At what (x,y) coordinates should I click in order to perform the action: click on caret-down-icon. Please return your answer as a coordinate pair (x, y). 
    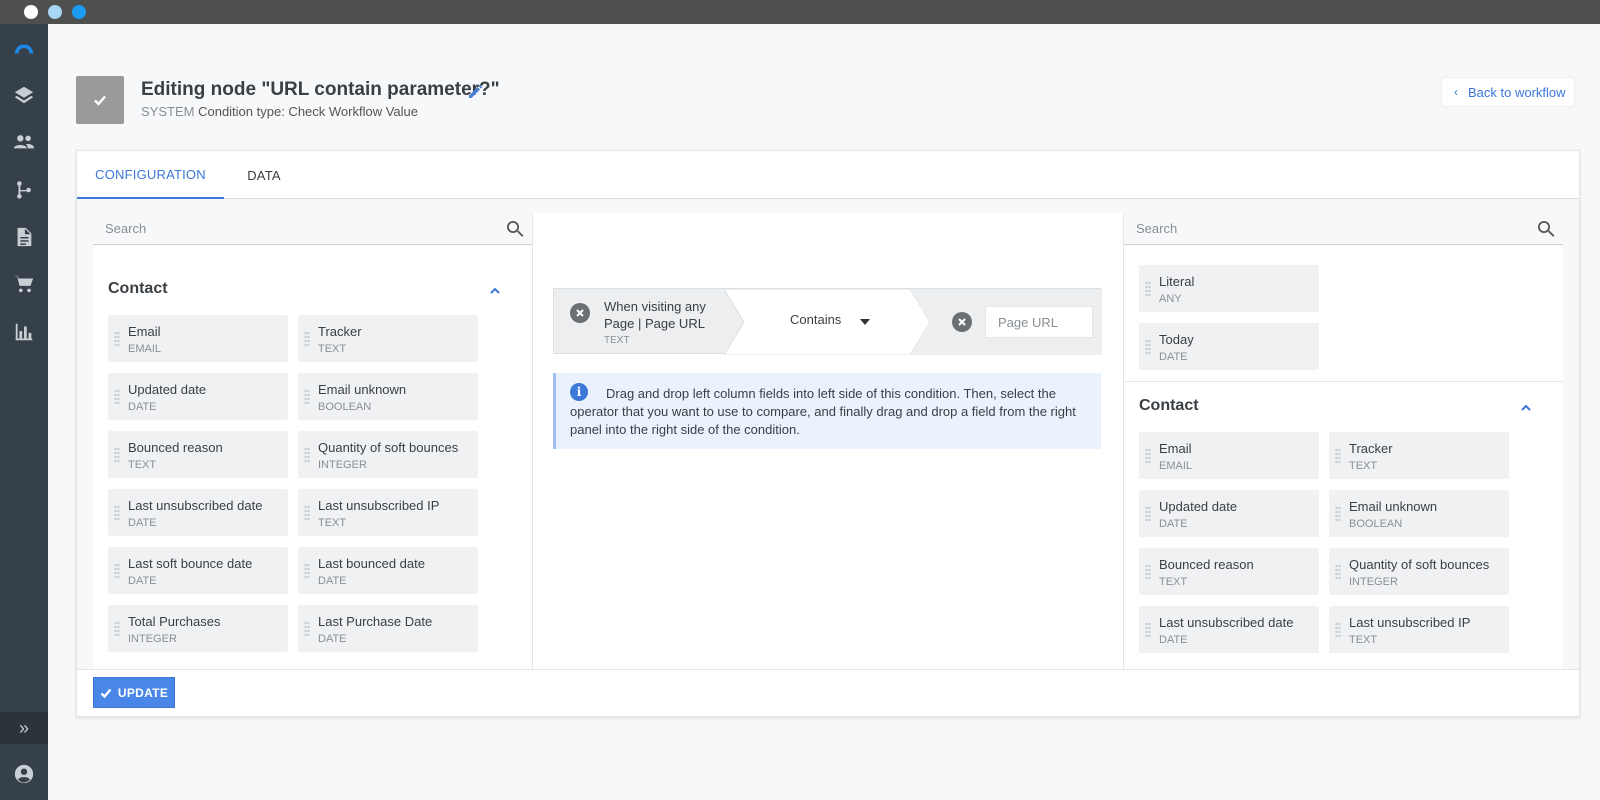
    Looking at the image, I should click on (865, 322).